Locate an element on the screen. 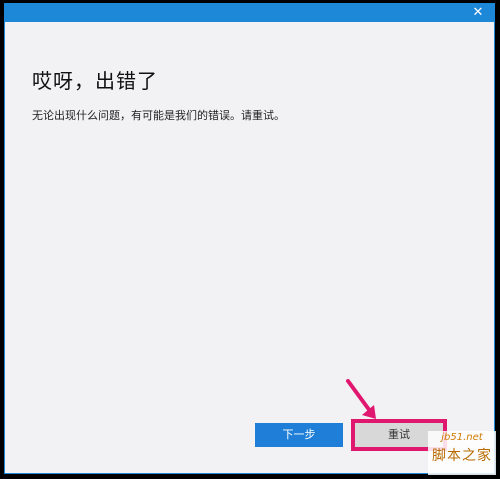 The width and height of the screenshot is (500, 479). watermark-domain: jb51.net is located at coordinates (462, 437).